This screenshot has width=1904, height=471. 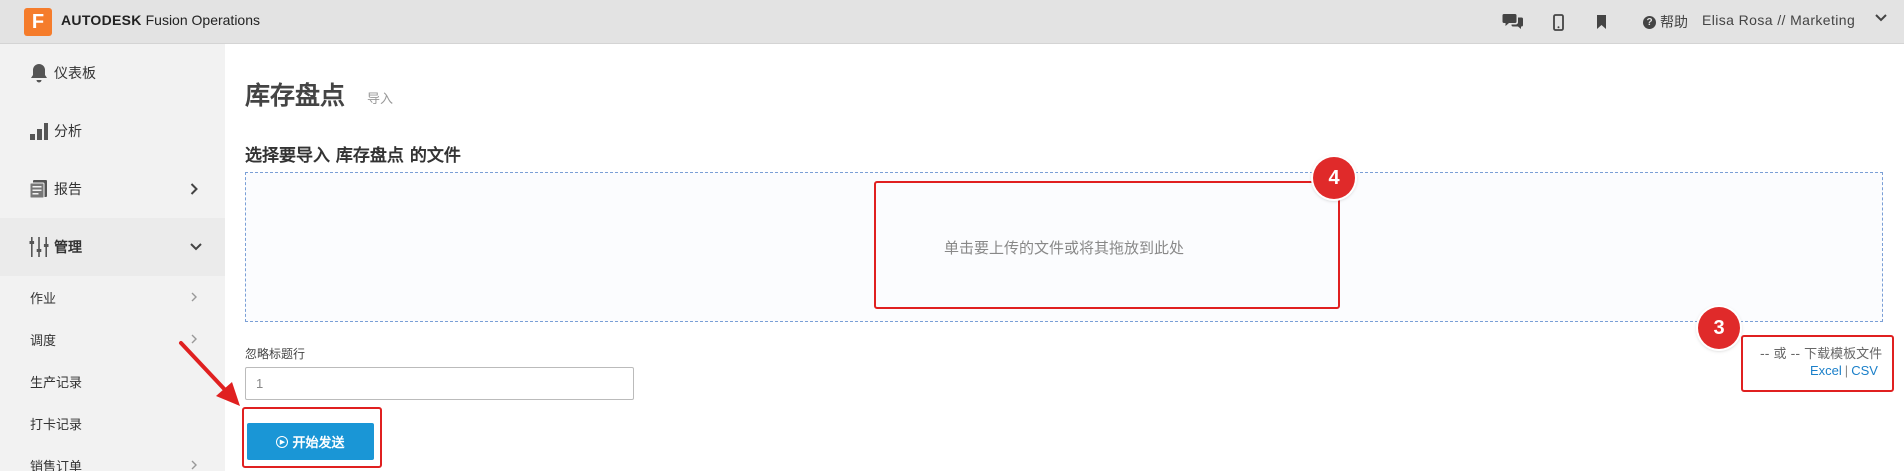 I want to click on sidebar-item-label: 报告, so click(x=68, y=190).